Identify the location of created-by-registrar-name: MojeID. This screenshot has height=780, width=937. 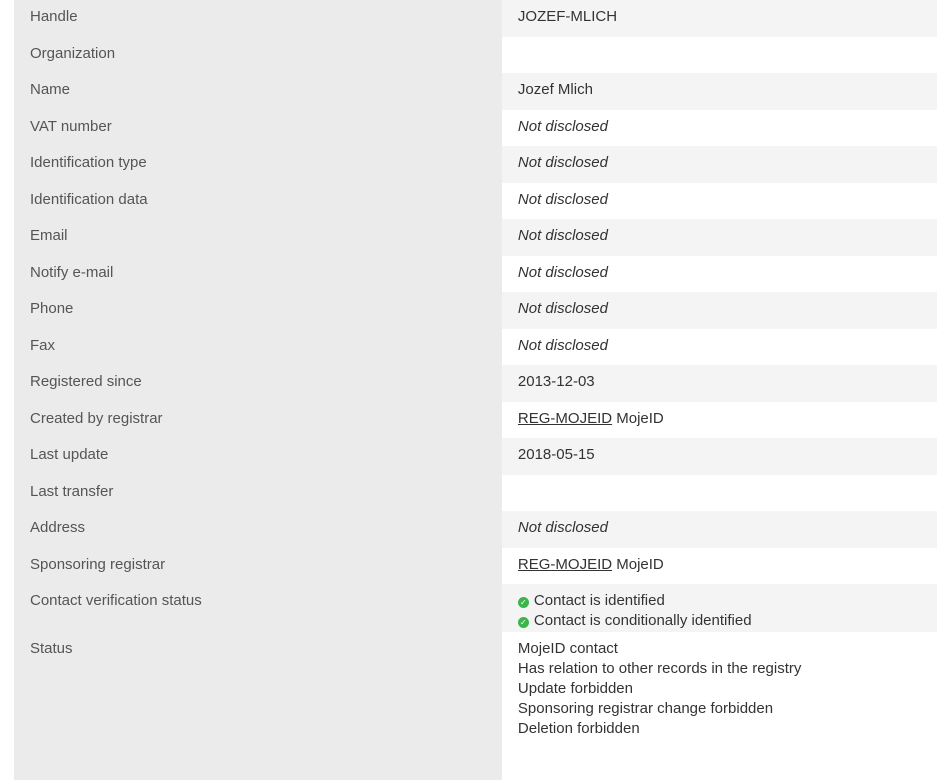
(640, 418).